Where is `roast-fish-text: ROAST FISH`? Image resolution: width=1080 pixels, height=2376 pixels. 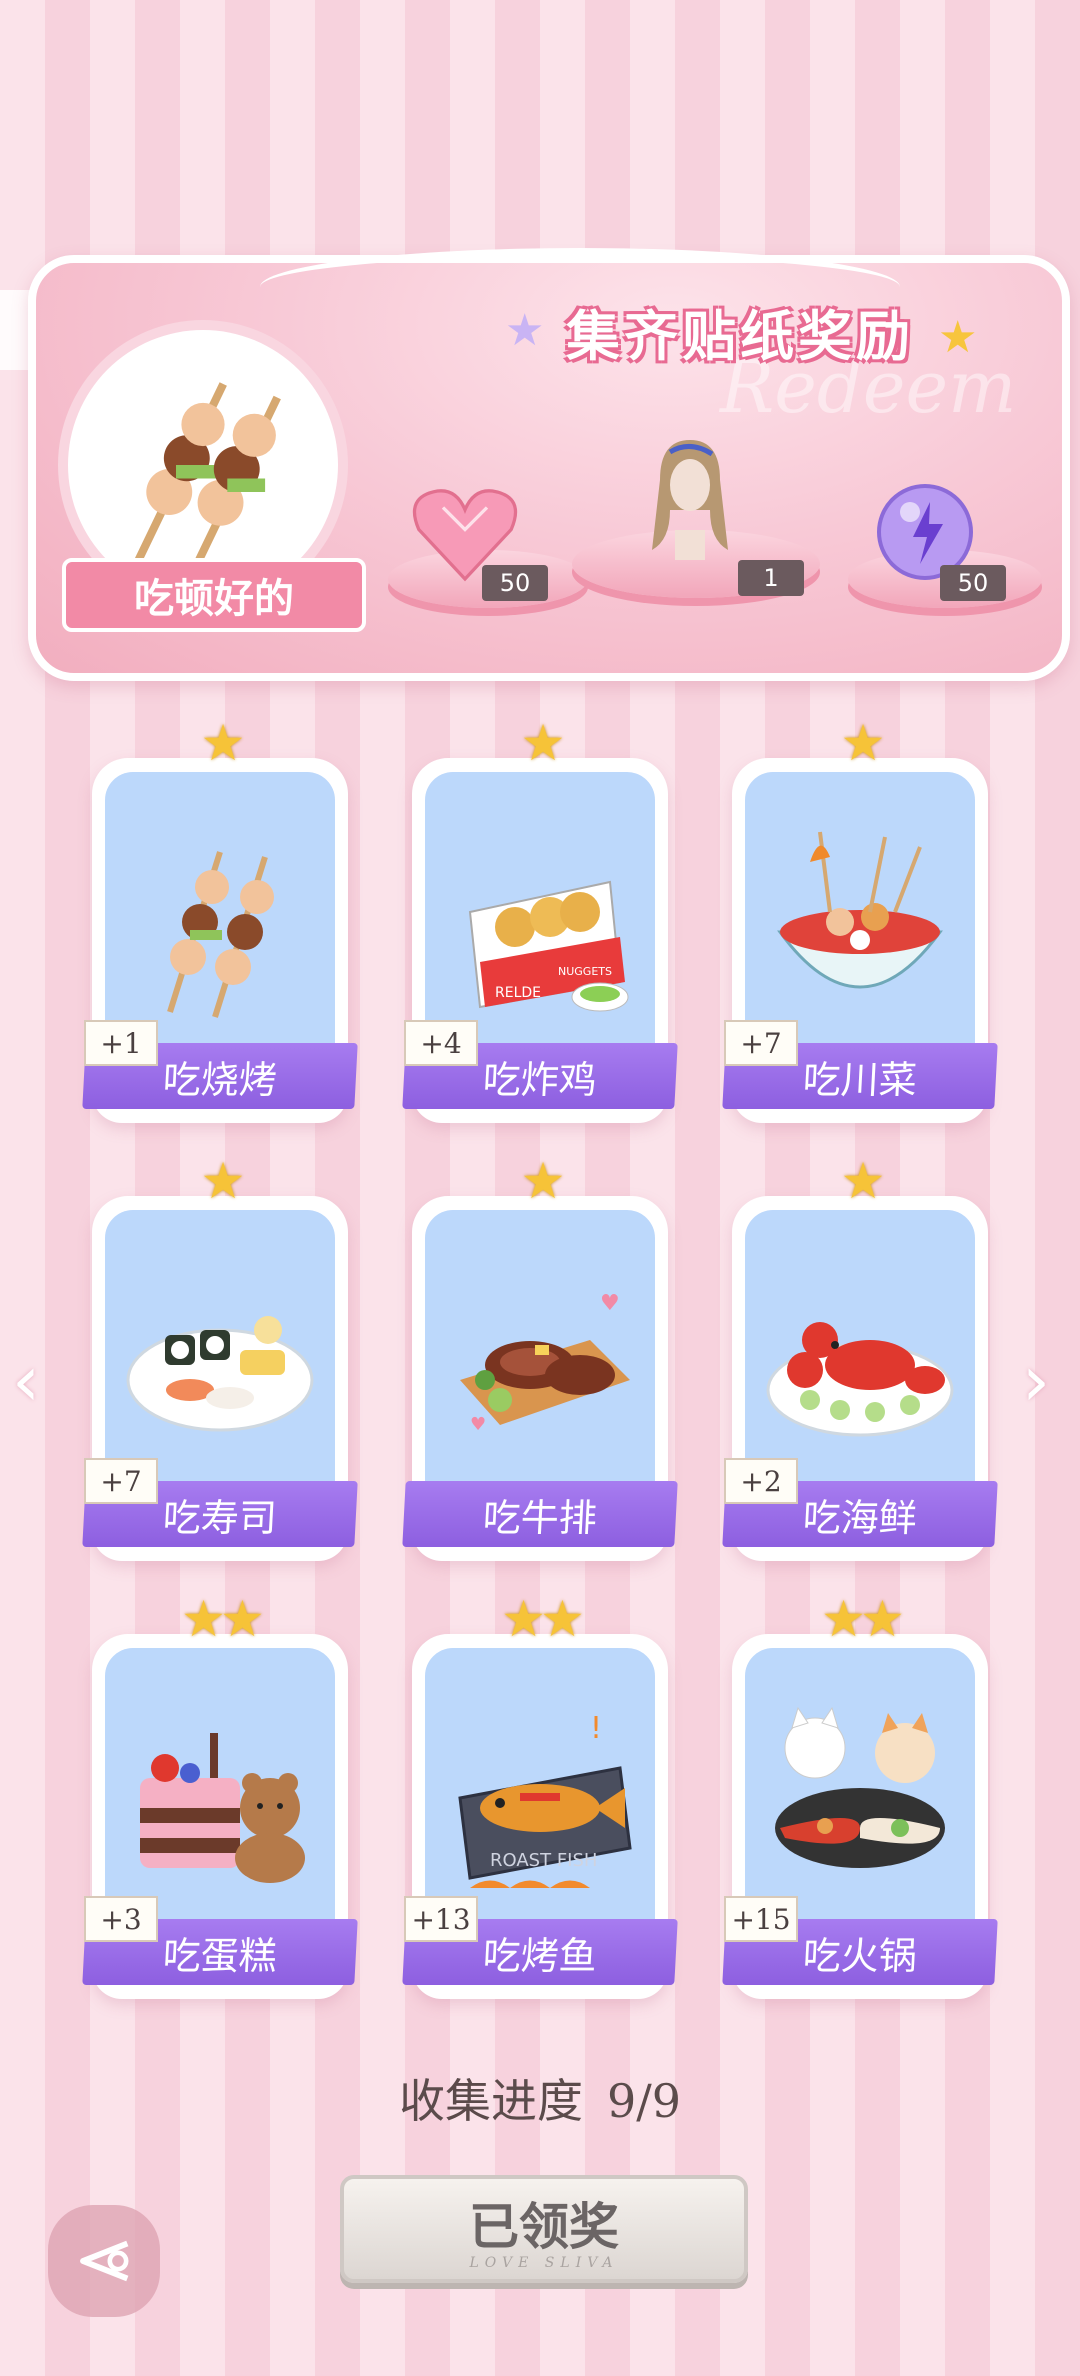 roast-fish-text: ROAST FISH is located at coordinates (543, 1860).